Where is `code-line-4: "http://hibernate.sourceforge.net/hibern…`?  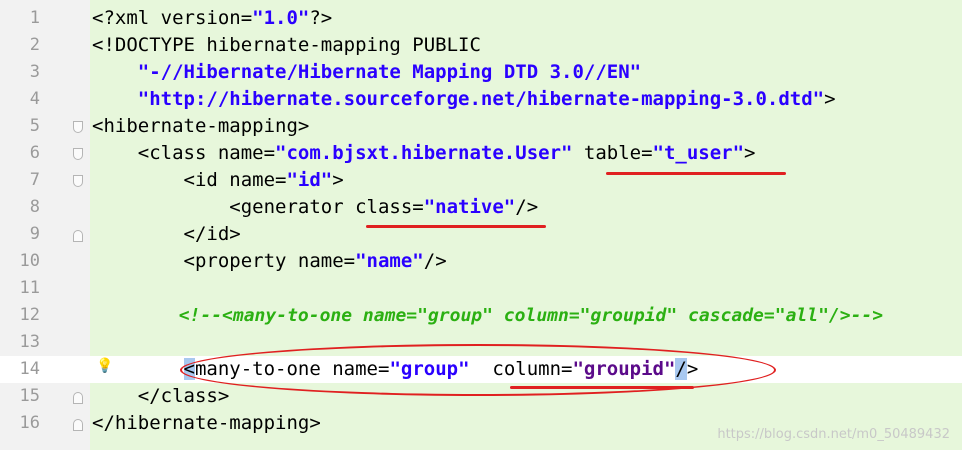
code-line-4: "http://hibernate.sourceforge.net/hibern… is located at coordinates (486, 99).